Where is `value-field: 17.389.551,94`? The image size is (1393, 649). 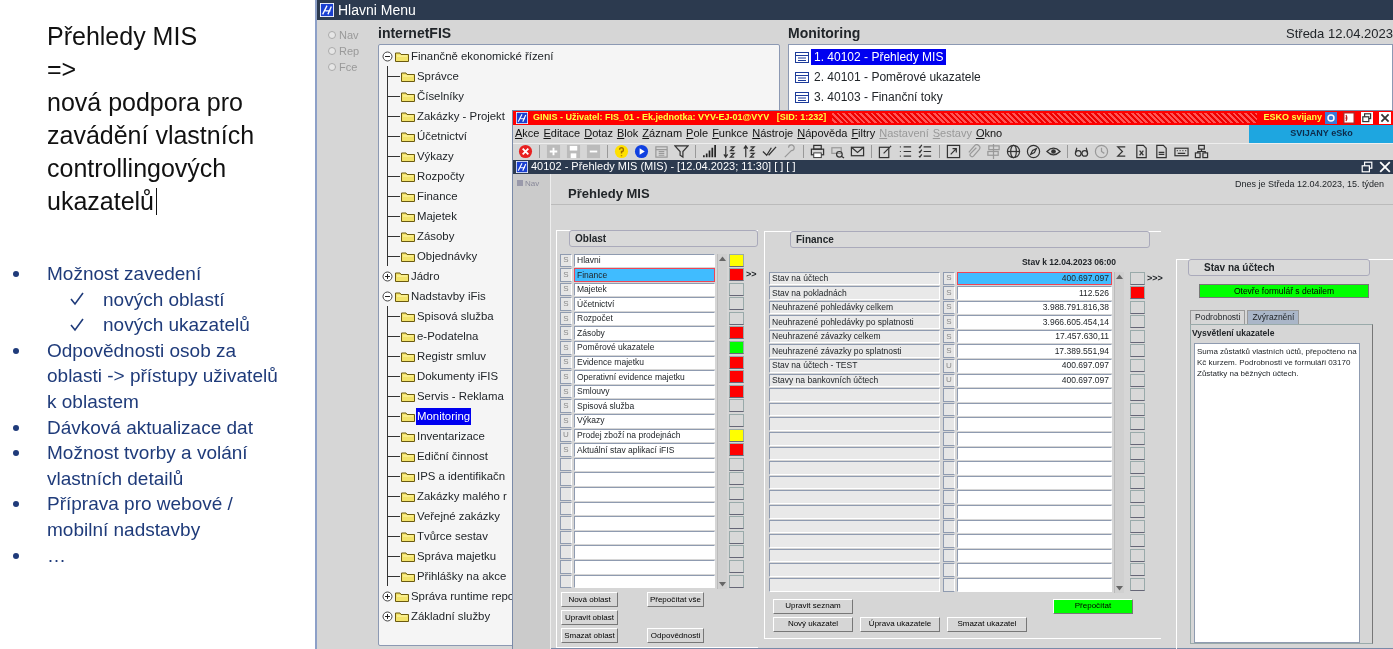 value-field: 17.389.551,94 is located at coordinates (1034, 351).